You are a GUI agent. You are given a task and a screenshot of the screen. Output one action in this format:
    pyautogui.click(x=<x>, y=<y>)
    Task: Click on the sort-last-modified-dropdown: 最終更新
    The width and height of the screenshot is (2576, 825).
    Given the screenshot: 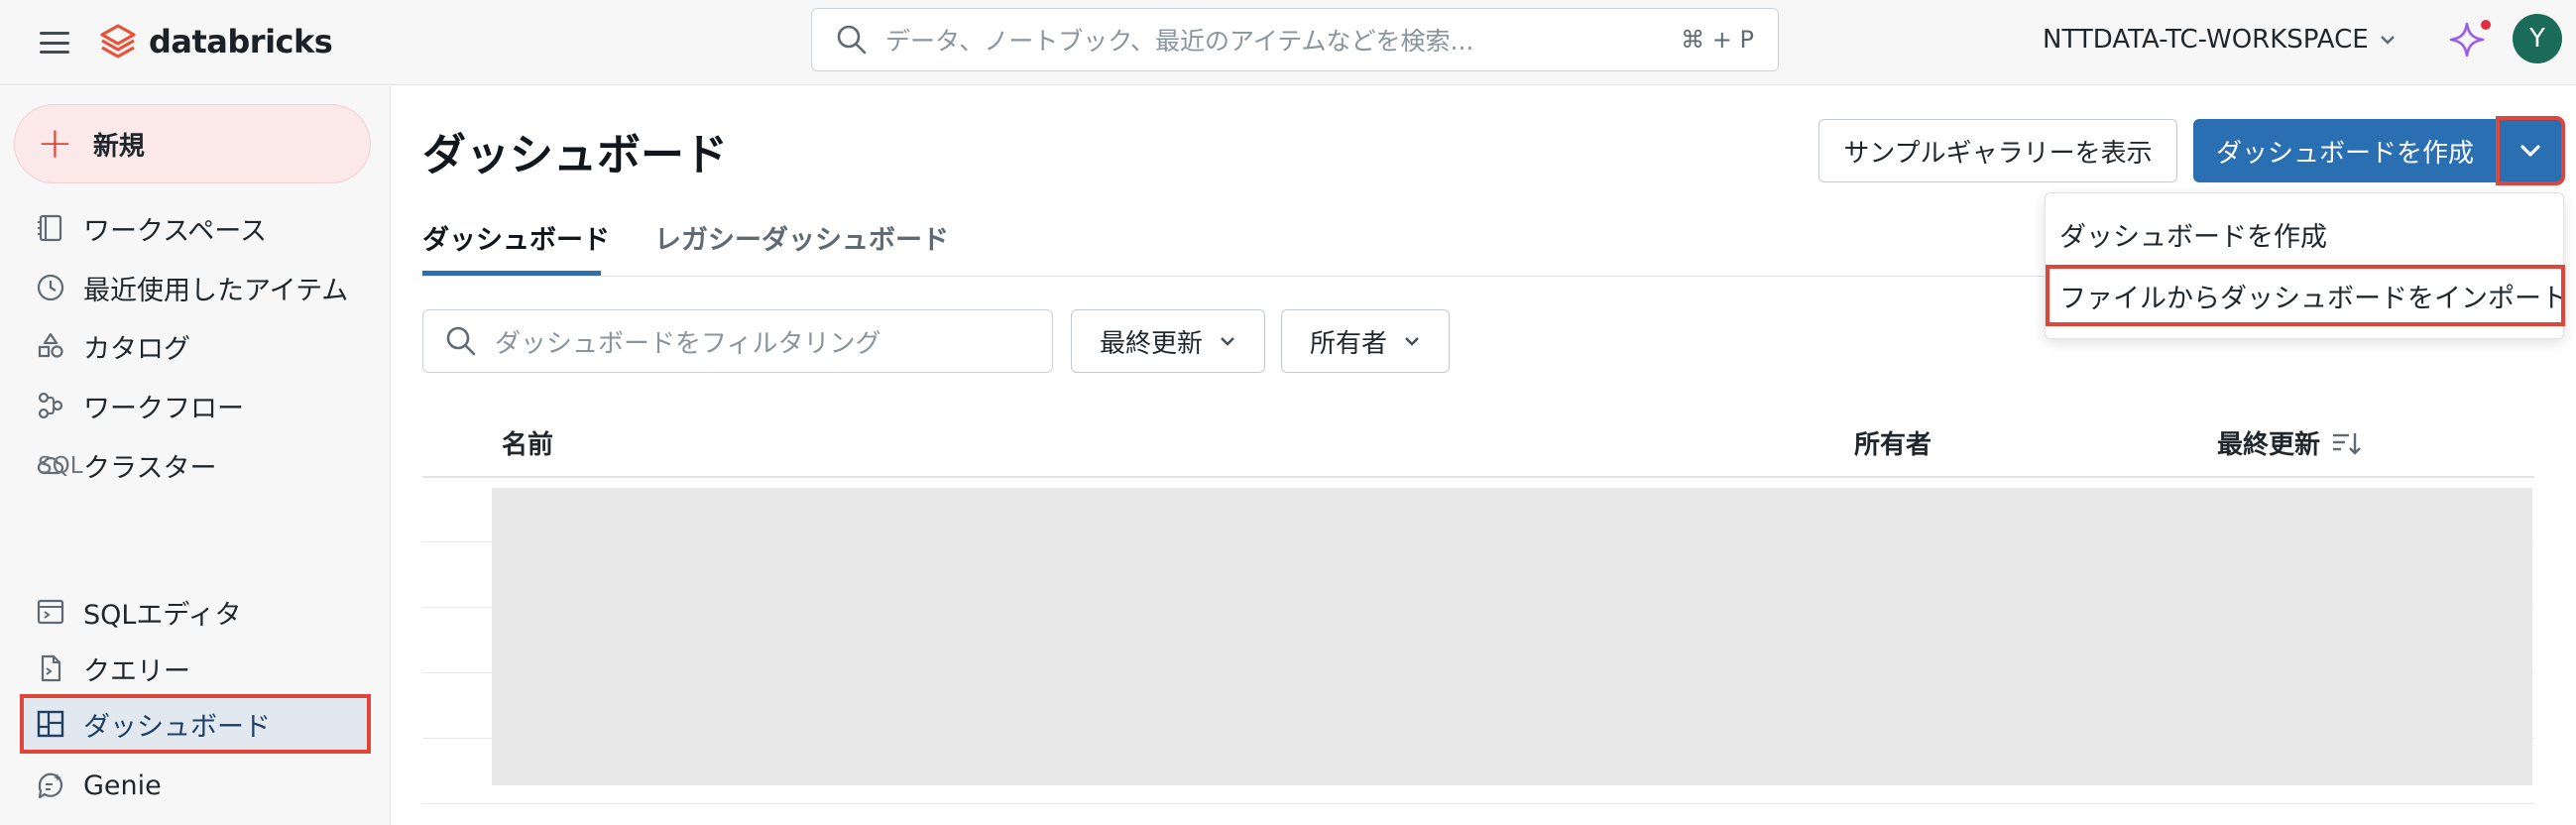 What is the action you would take?
    pyautogui.click(x=1168, y=341)
    